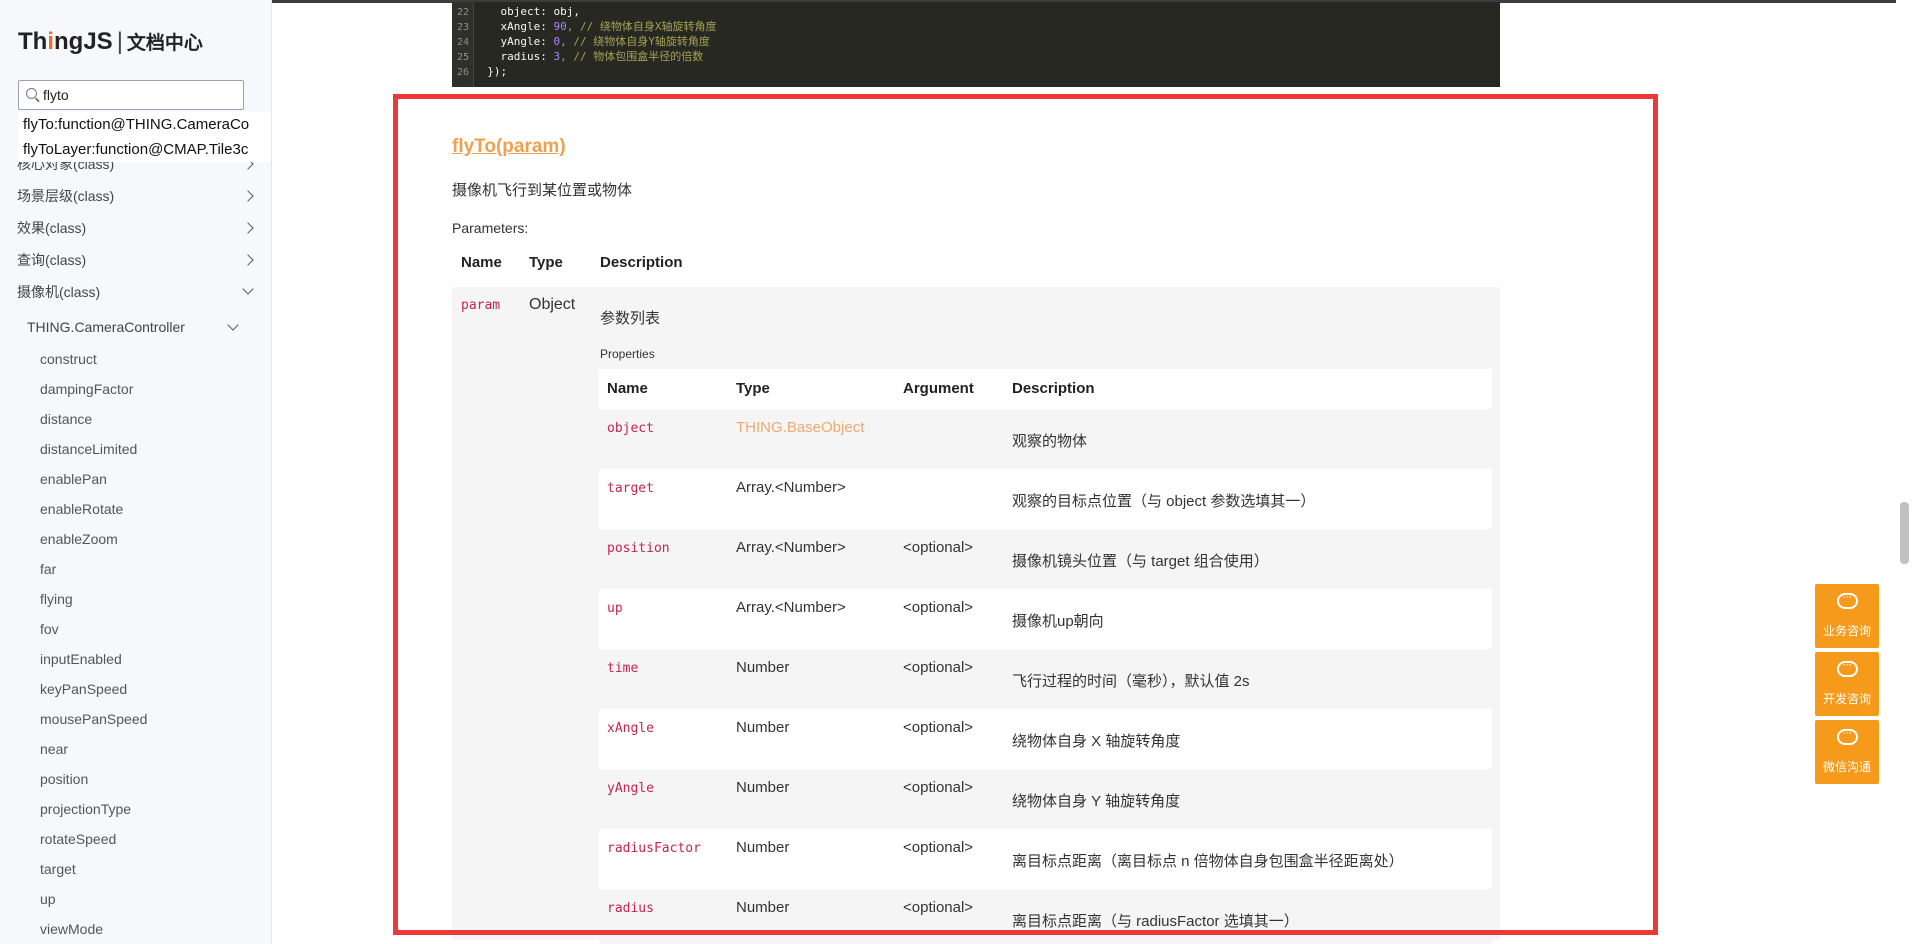 Image resolution: width=1913 pixels, height=944 pixels. Describe the element at coordinates (463, 72) in the screenshot. I see `line-number: 26` at that location.